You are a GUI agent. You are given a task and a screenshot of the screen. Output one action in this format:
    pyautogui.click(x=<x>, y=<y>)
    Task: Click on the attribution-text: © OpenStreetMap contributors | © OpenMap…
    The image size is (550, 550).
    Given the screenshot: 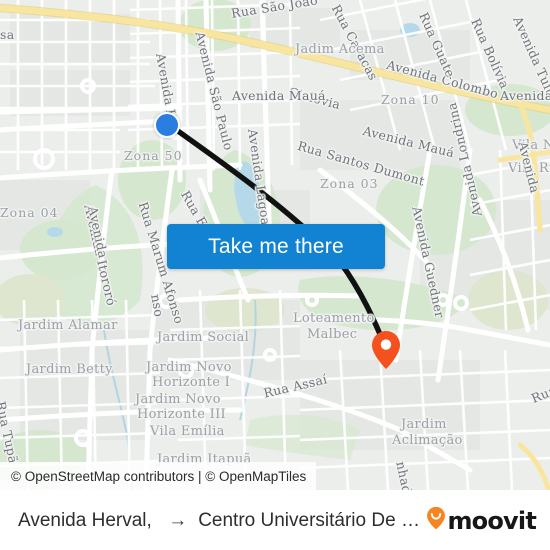 What is the action you would take?
    pyautogui.click(x=159, y=476)
    